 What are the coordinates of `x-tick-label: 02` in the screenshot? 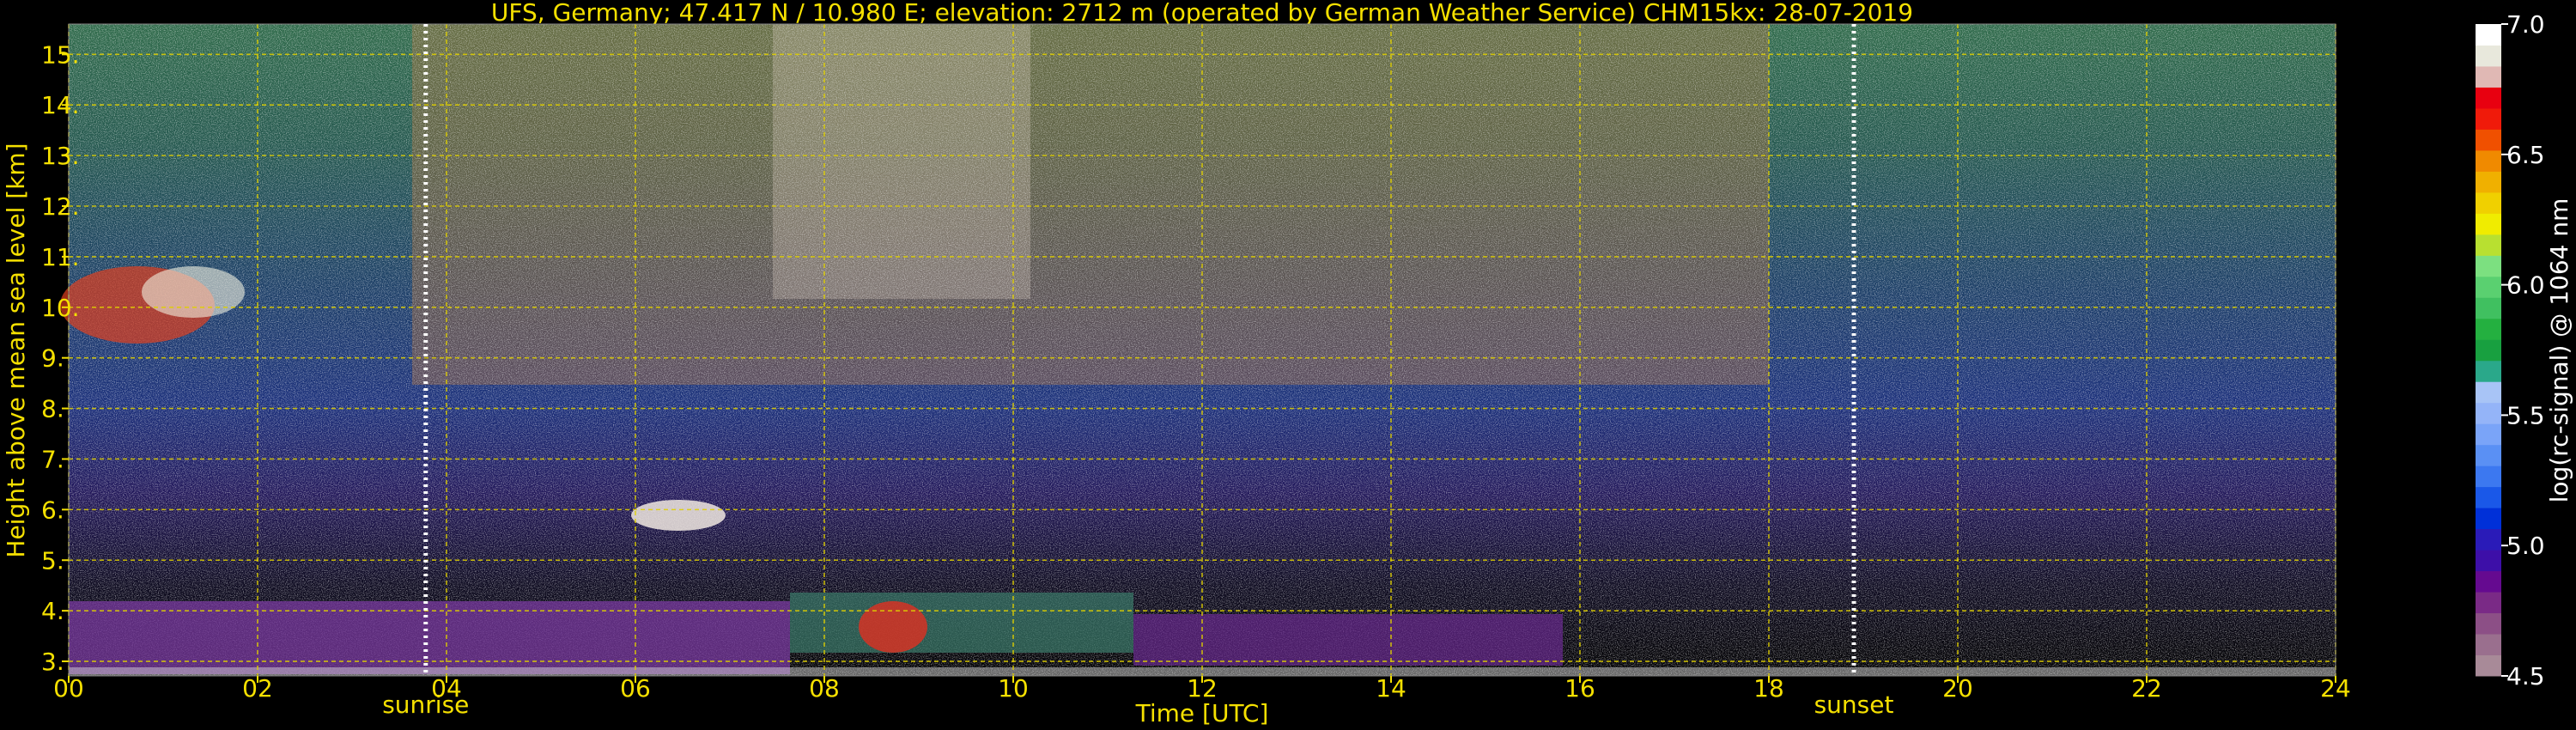 It's located at (258, 688).